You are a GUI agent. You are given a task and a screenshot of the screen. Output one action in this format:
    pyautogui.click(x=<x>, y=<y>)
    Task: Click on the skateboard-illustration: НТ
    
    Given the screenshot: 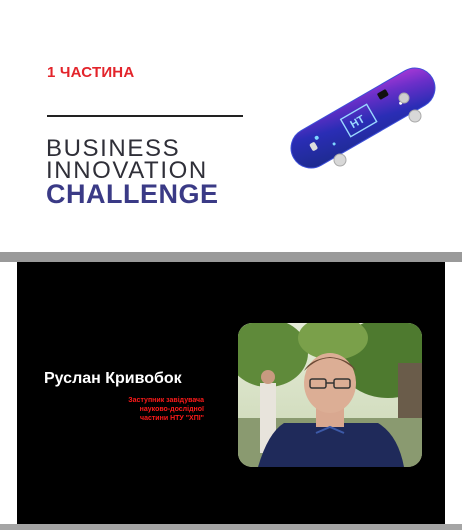 What is the action you would take?
    pyautogui.click(x=363, y=118)
    